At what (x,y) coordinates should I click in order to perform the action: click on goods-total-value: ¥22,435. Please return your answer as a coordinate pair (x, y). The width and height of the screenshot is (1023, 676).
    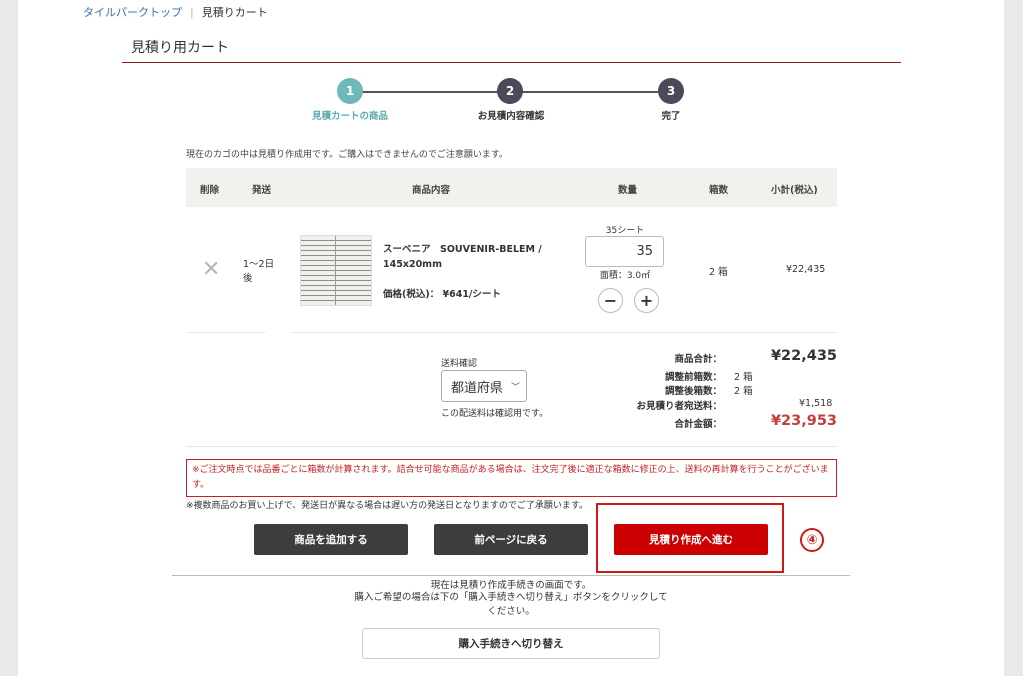
    Looking at the image, I should click on (803, 356).